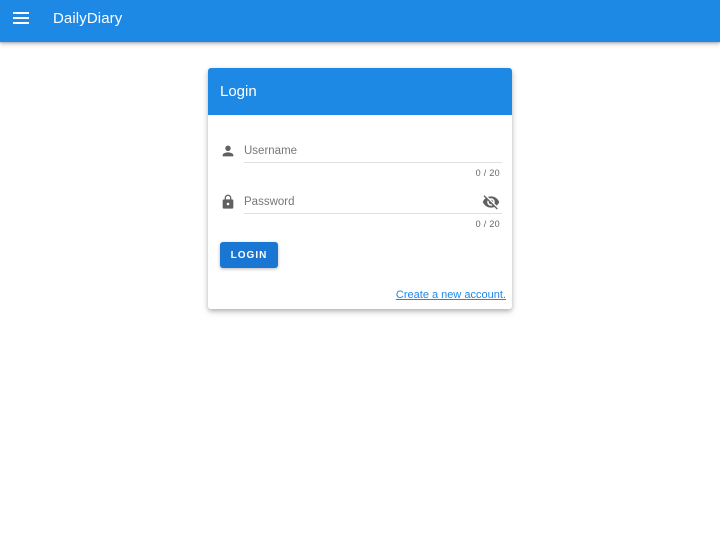  Describe the element at coordinates (491, 202) in the screenshot. I see `eye-off-icon` at that location.